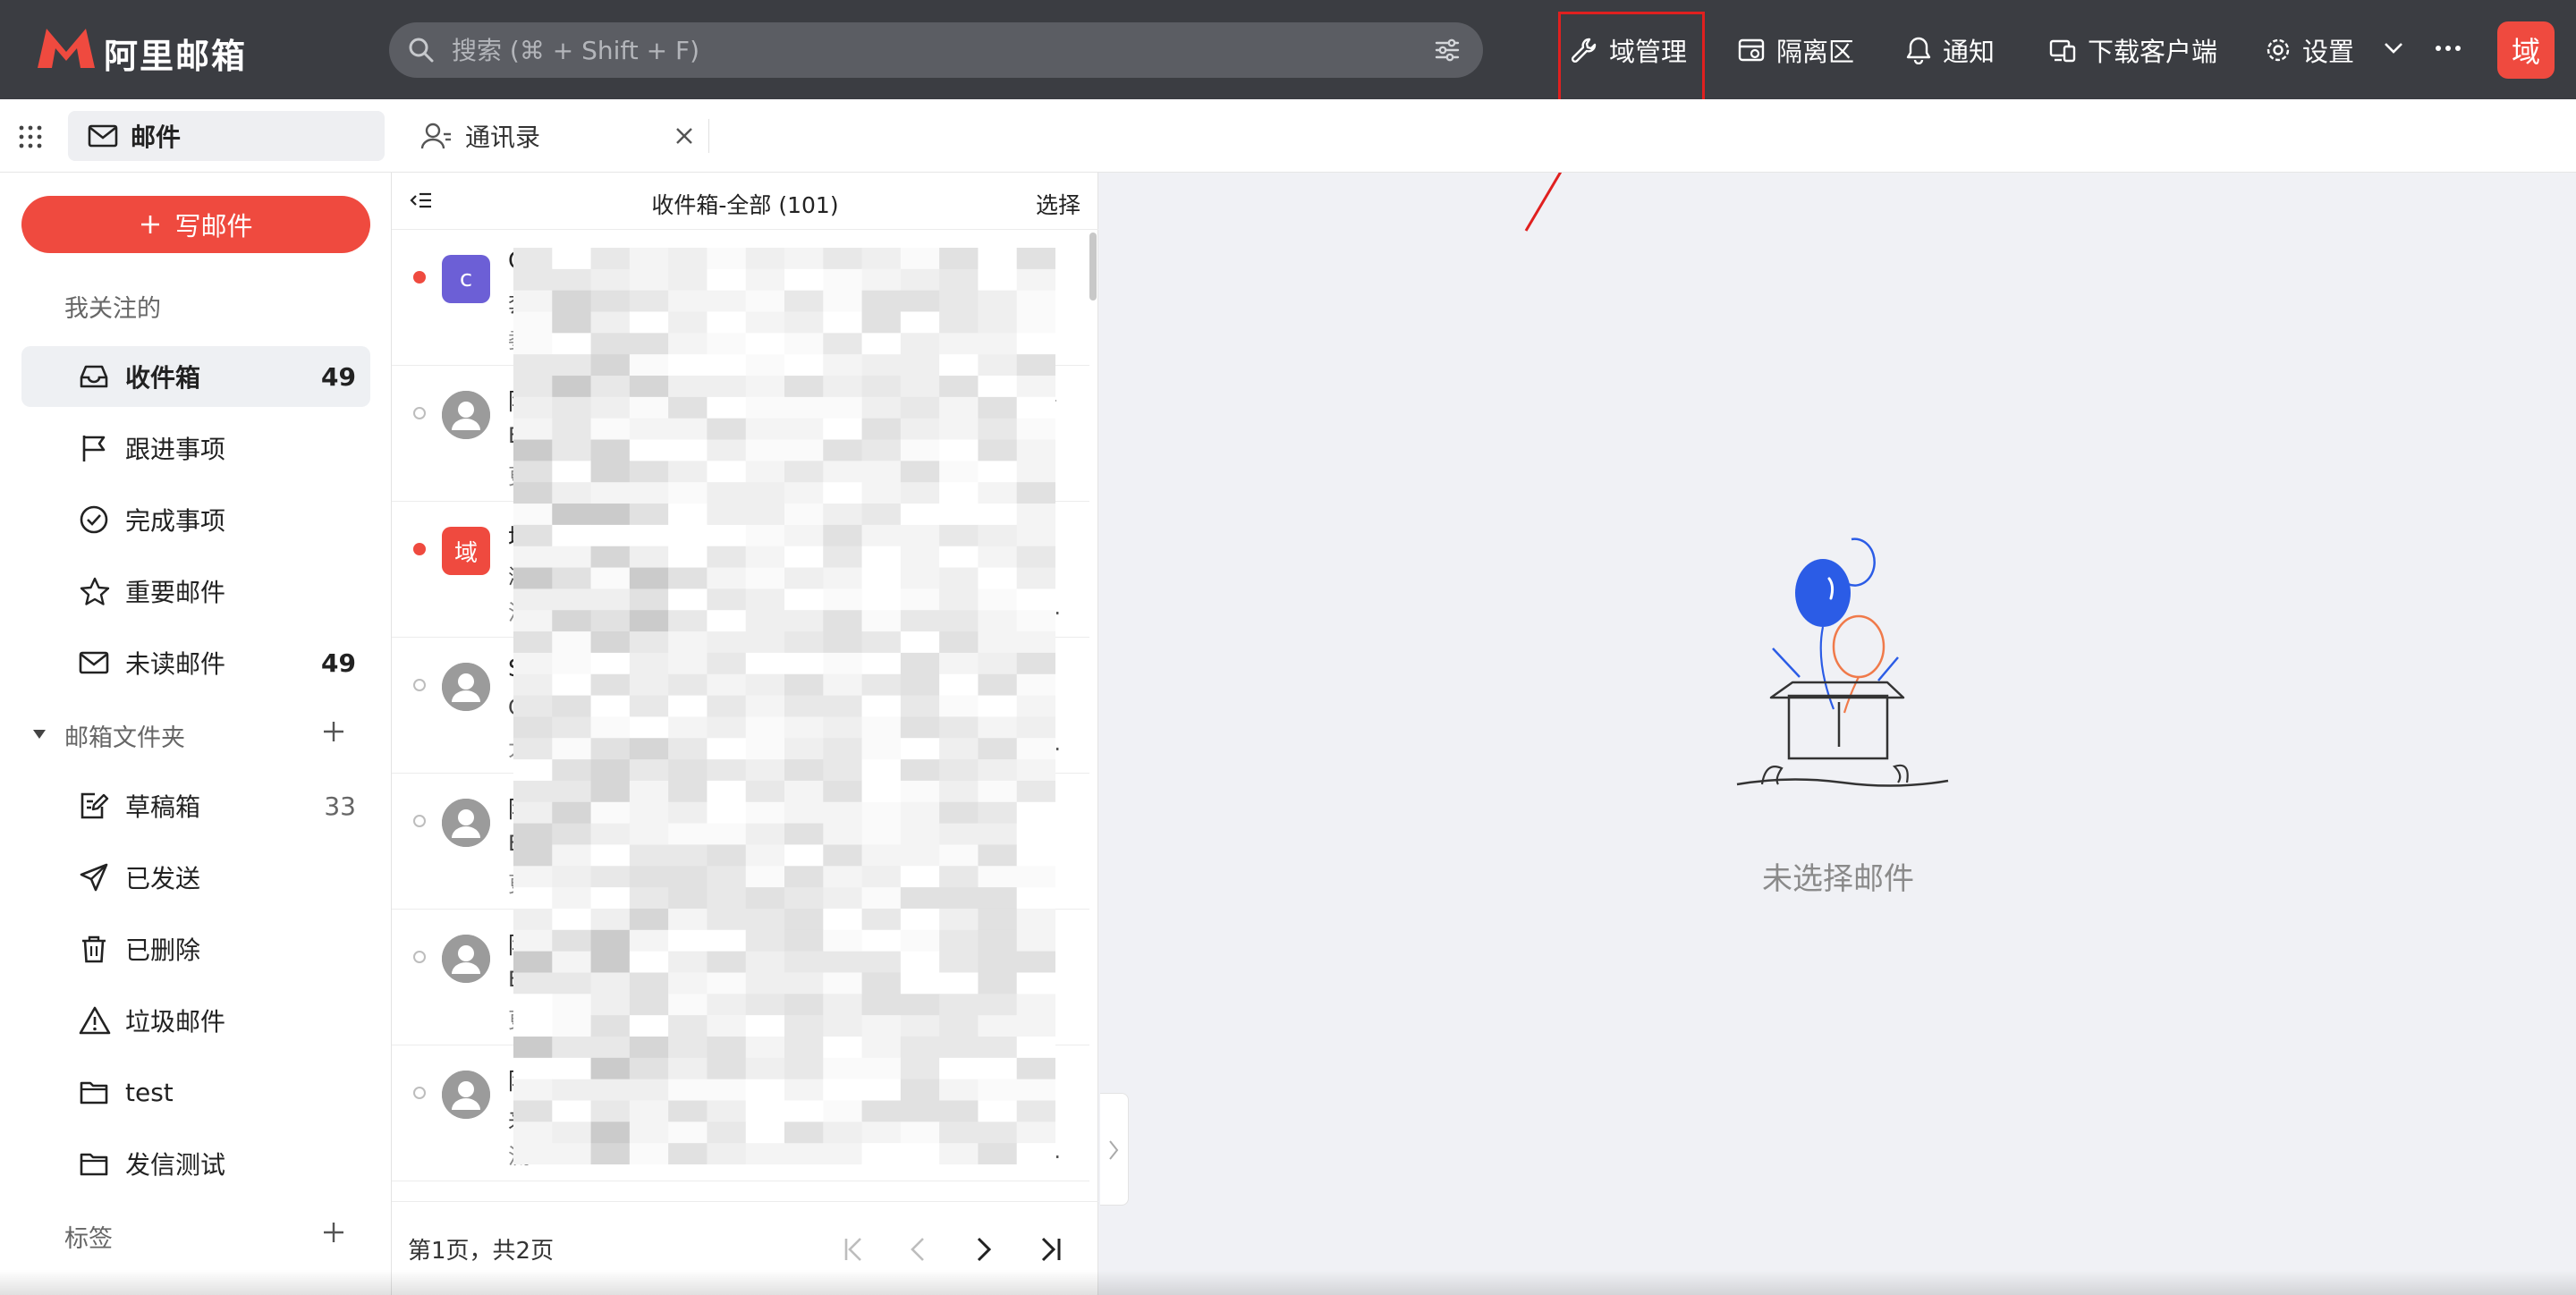 The image size is (2576, 1295). I want to click on last-page-icon, so click(1051, 1249).